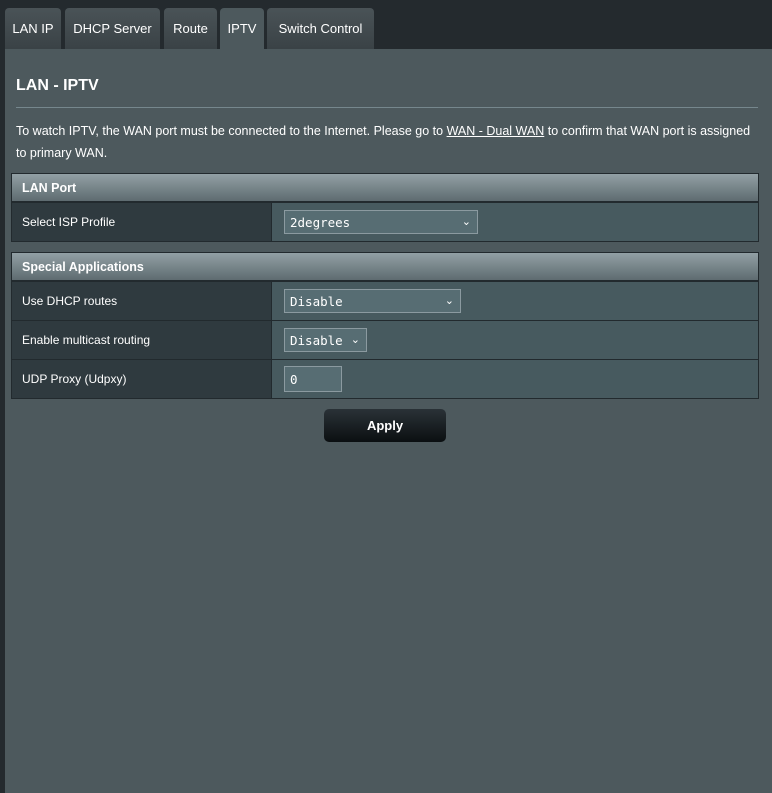 Image resolution: width=772 pixels, height=793 pixels. I want to click on udpxy-label: UDP Proxy (Udpxy), so click(142, 379).